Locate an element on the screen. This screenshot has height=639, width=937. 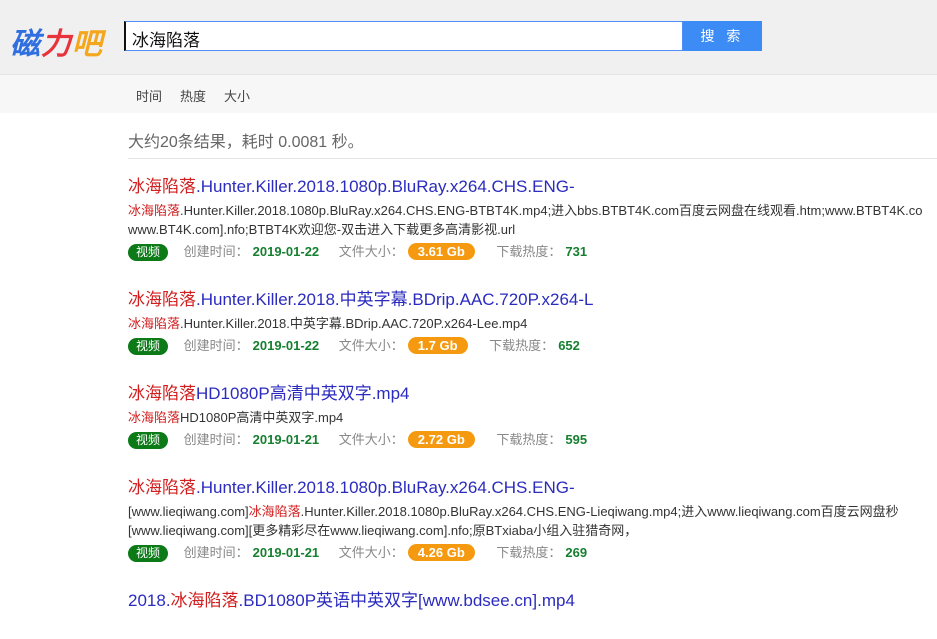
heat-value: 269 is located at coordinates (576, 552).